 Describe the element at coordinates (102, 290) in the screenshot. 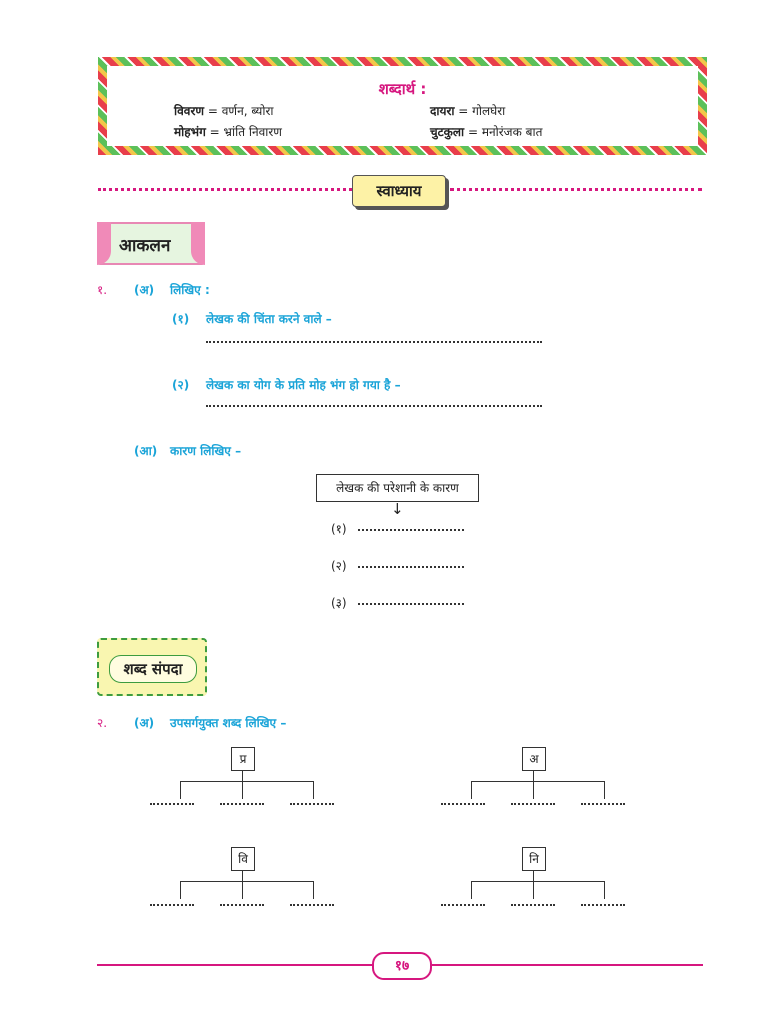

I see `q1-number: १.` at that location.